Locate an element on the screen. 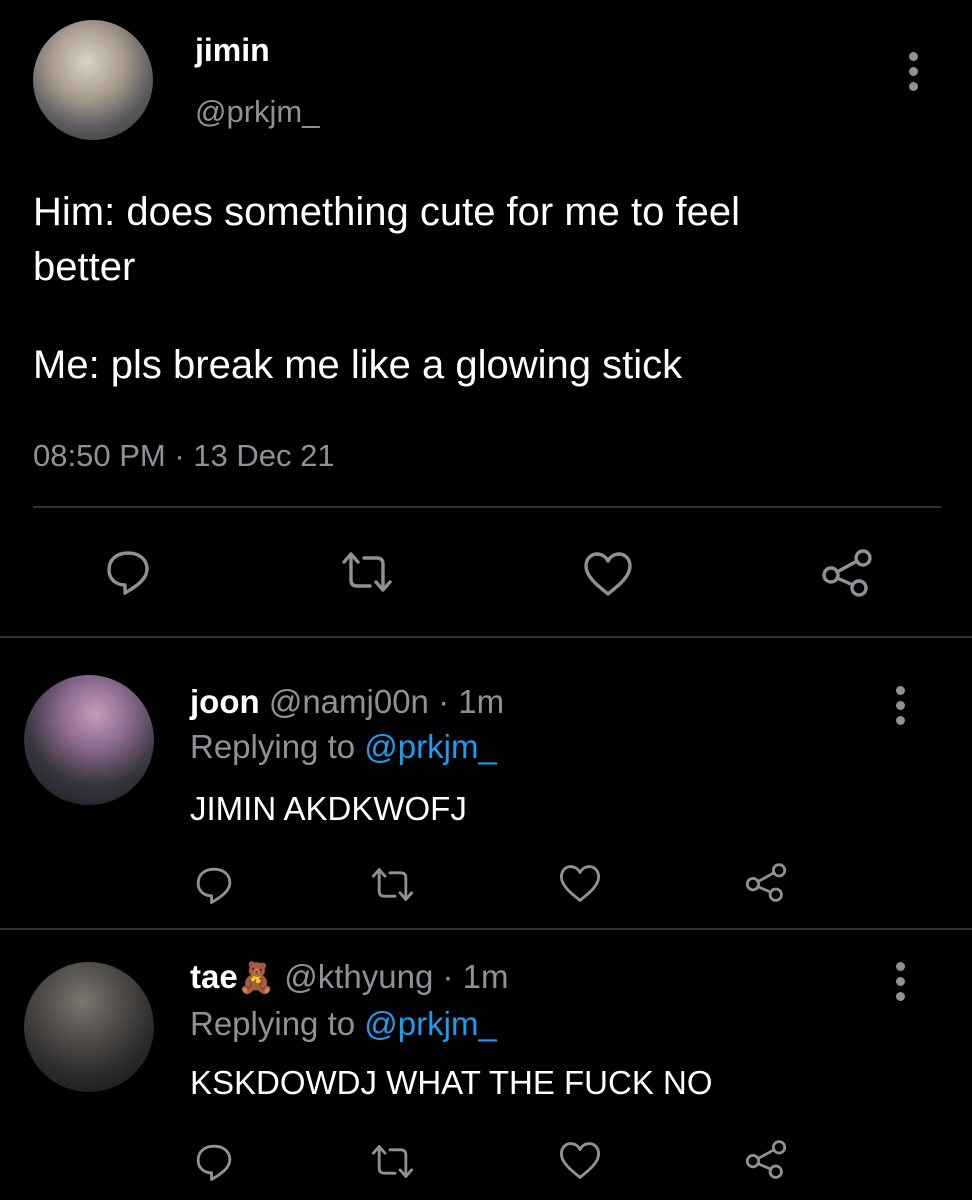  avatar-jimin is located at coordinates (93, 80).